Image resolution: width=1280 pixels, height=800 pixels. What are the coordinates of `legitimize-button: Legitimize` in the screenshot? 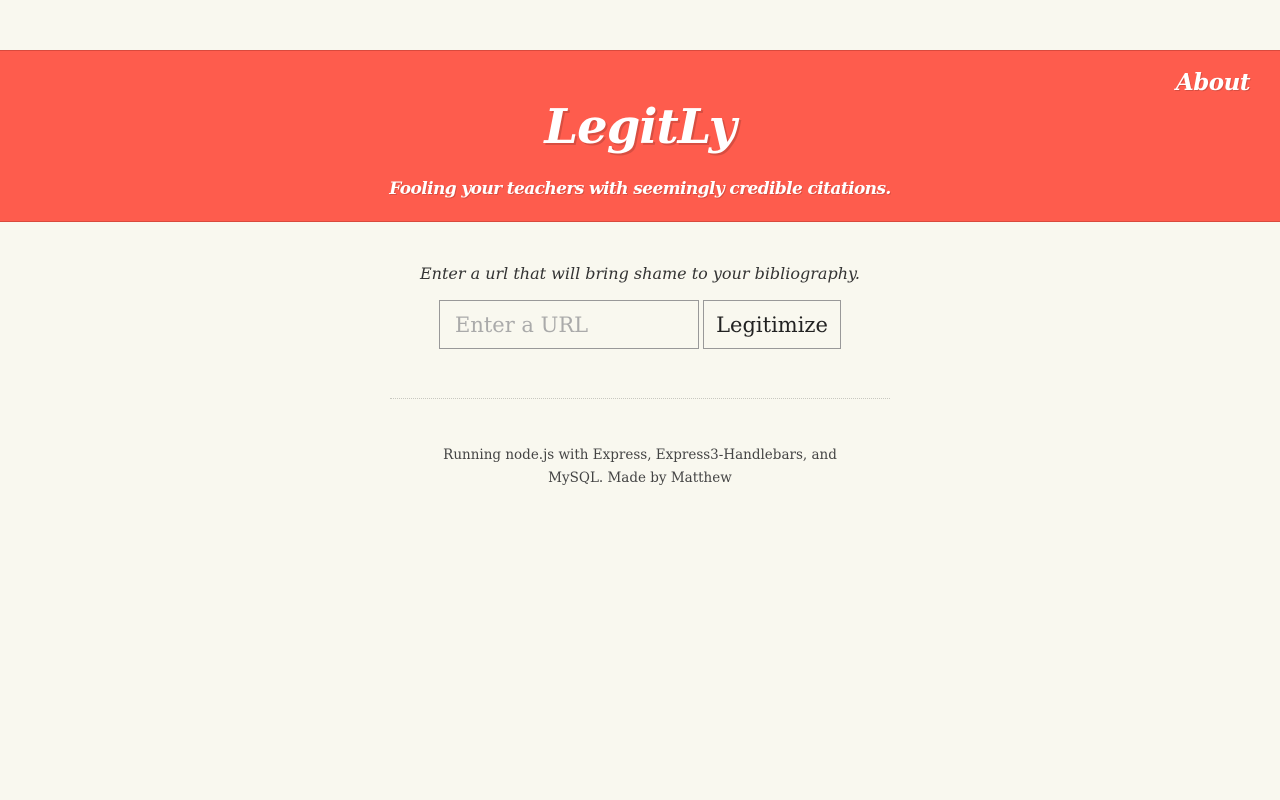 It's located at (772, 324).